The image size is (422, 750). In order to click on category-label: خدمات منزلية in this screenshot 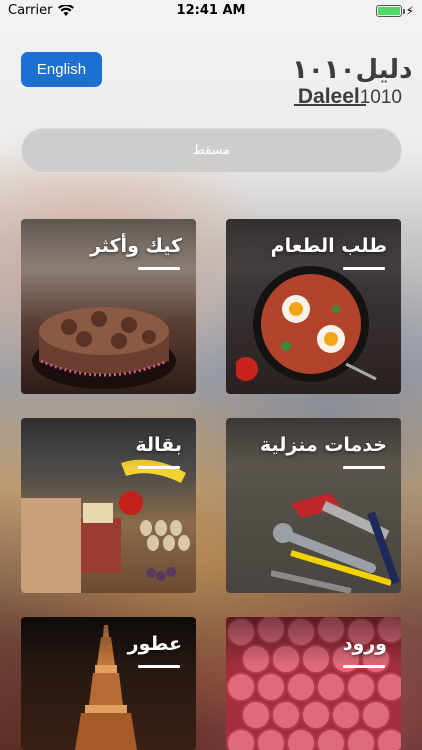, I will do `click(323, 445)`.